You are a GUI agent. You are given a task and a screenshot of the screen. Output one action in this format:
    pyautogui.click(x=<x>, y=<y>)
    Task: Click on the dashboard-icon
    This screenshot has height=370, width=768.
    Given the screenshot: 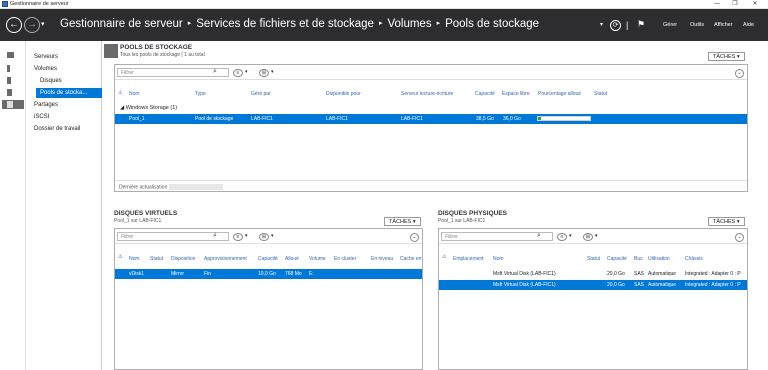 What is the action you would take?
    pyautogui.click(x=11, y=56)
    